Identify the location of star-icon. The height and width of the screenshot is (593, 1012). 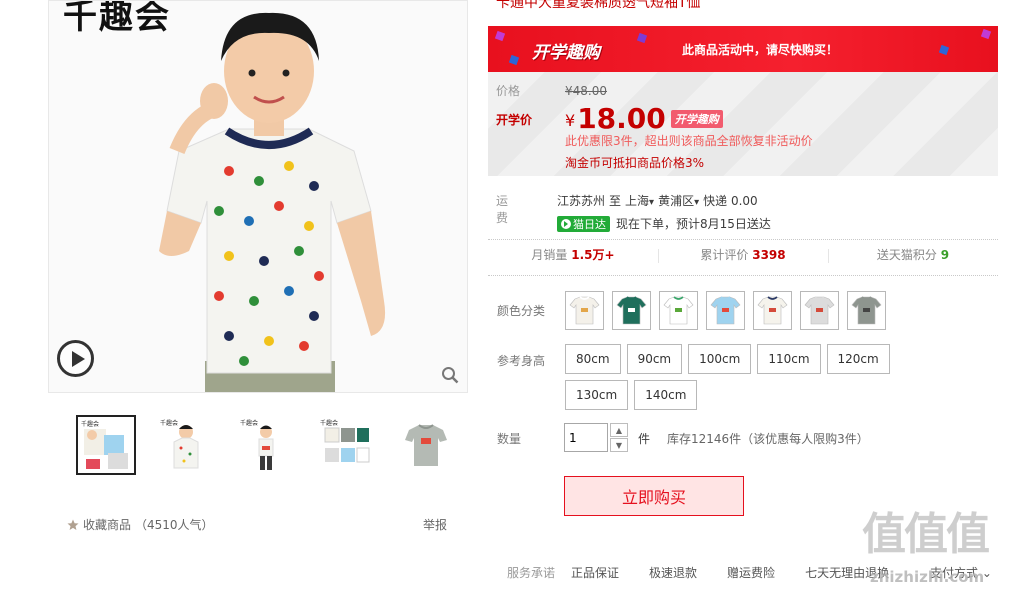
(73, 524).